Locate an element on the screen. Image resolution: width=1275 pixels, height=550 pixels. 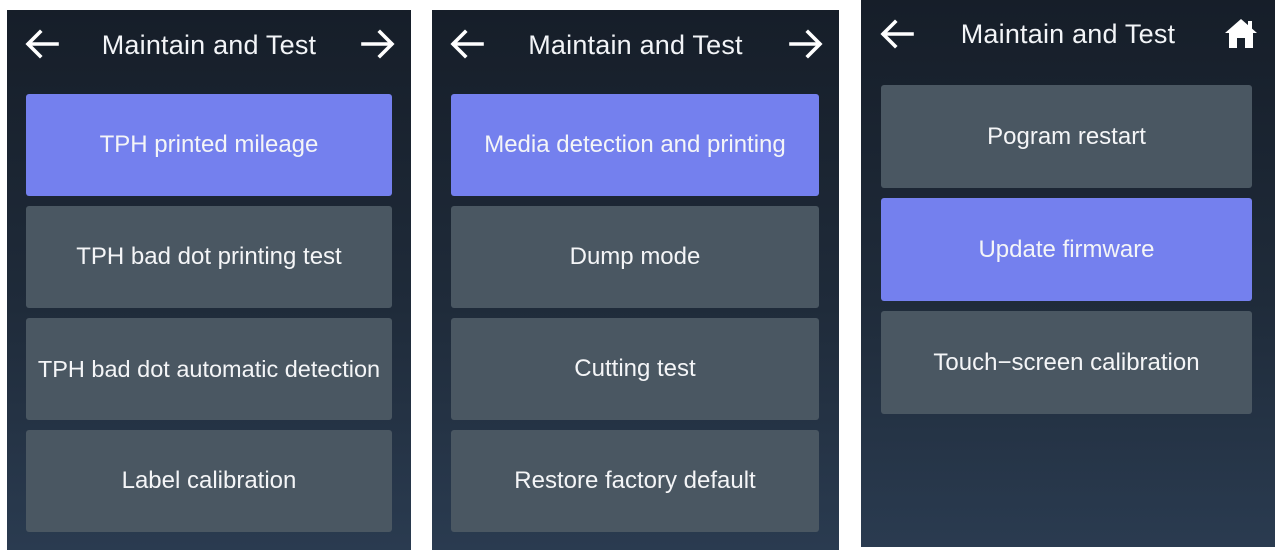
menu-item-label: Update firmware is located at coordinates (1066, 249).